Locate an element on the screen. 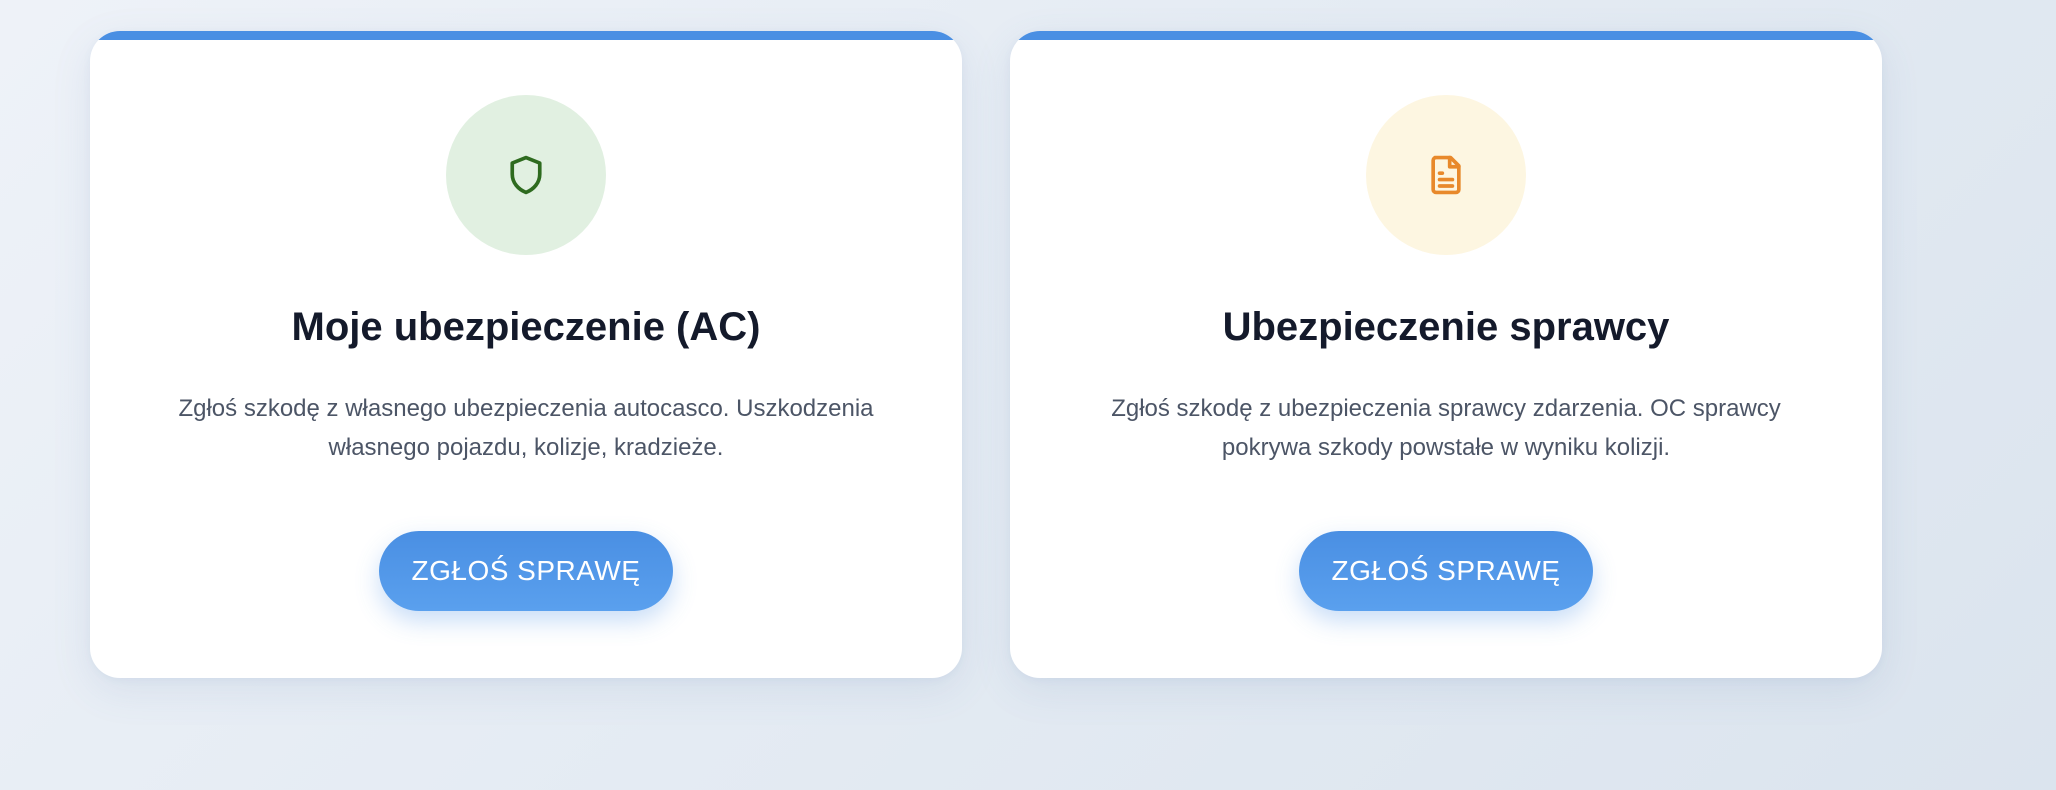  card-title: Moje ubezpieczenie (AC) is located at coordinates (526, 327).